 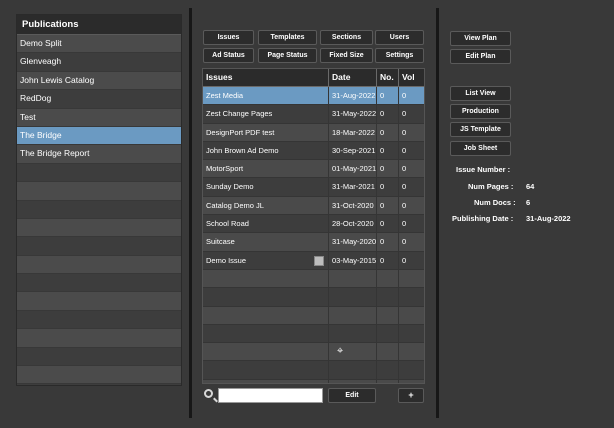 What do you see at coordinates (230, 187) in the screenshot?
I see `cell-issue-text: Sunday Demo` at bounding box center [230, 187].